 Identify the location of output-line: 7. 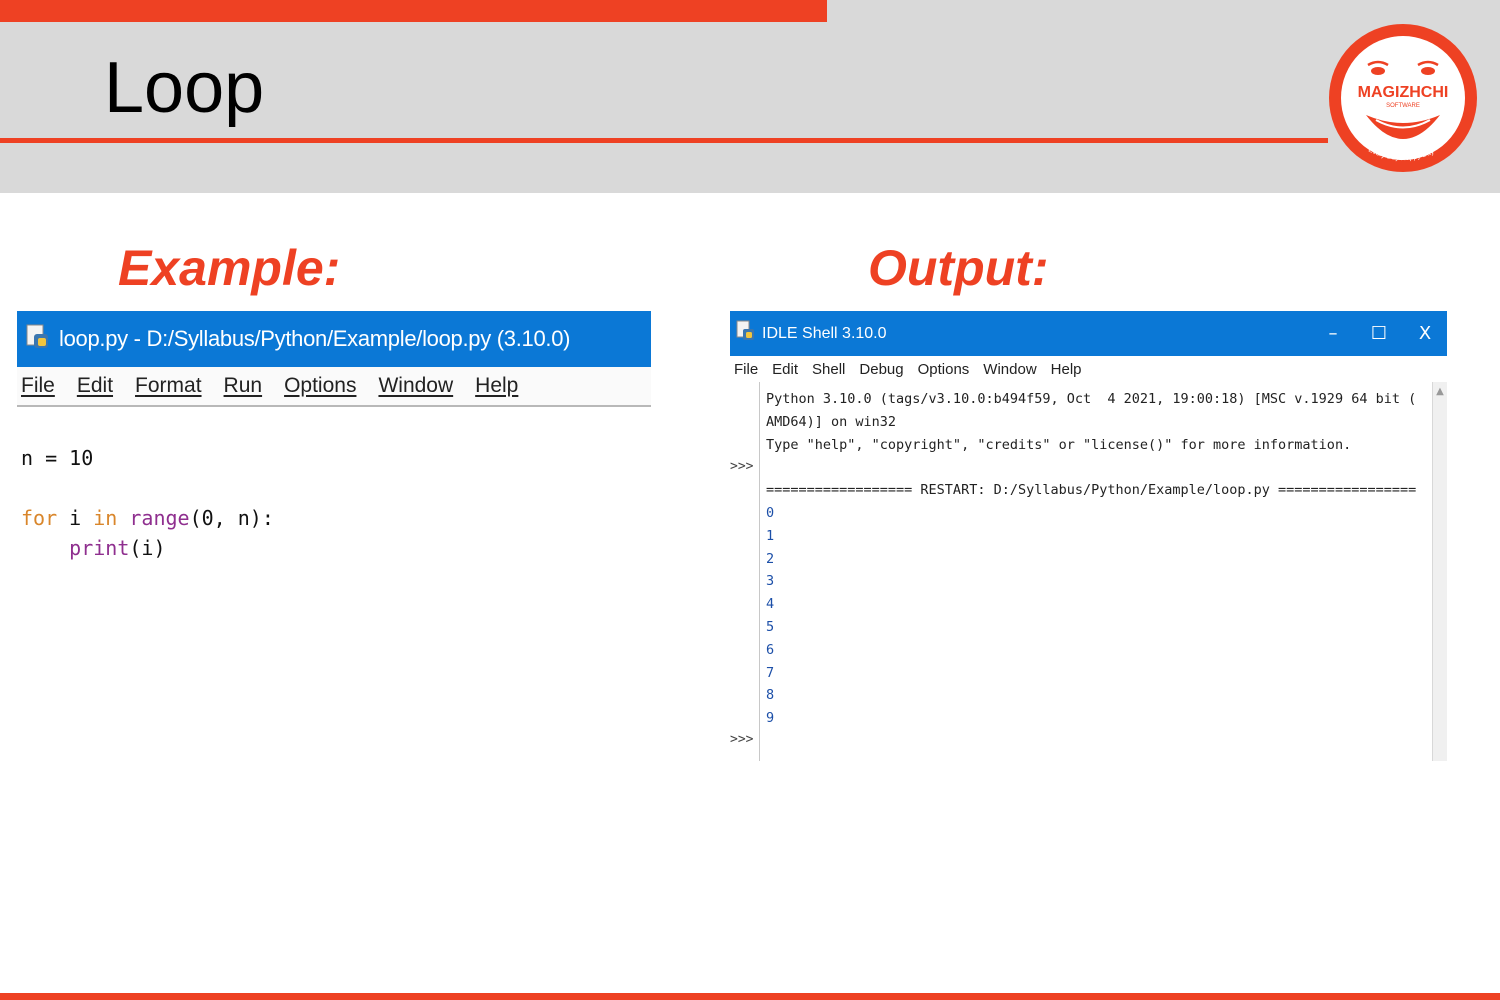
(770, 672).